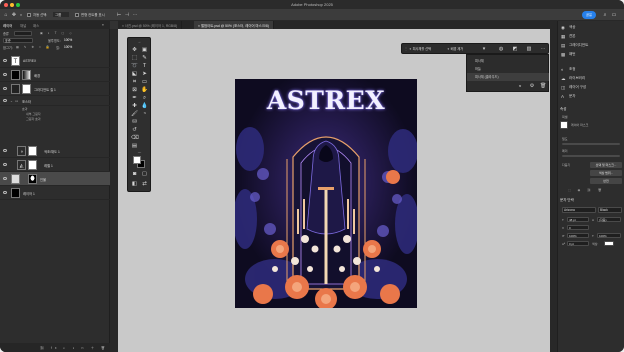 This screenshot has width=624, height=352. What do you see at coordinates (55, 89) in the screenshot?
I see `layer-row: 그라디언트 칠 1` at bounding box center [55, 89].